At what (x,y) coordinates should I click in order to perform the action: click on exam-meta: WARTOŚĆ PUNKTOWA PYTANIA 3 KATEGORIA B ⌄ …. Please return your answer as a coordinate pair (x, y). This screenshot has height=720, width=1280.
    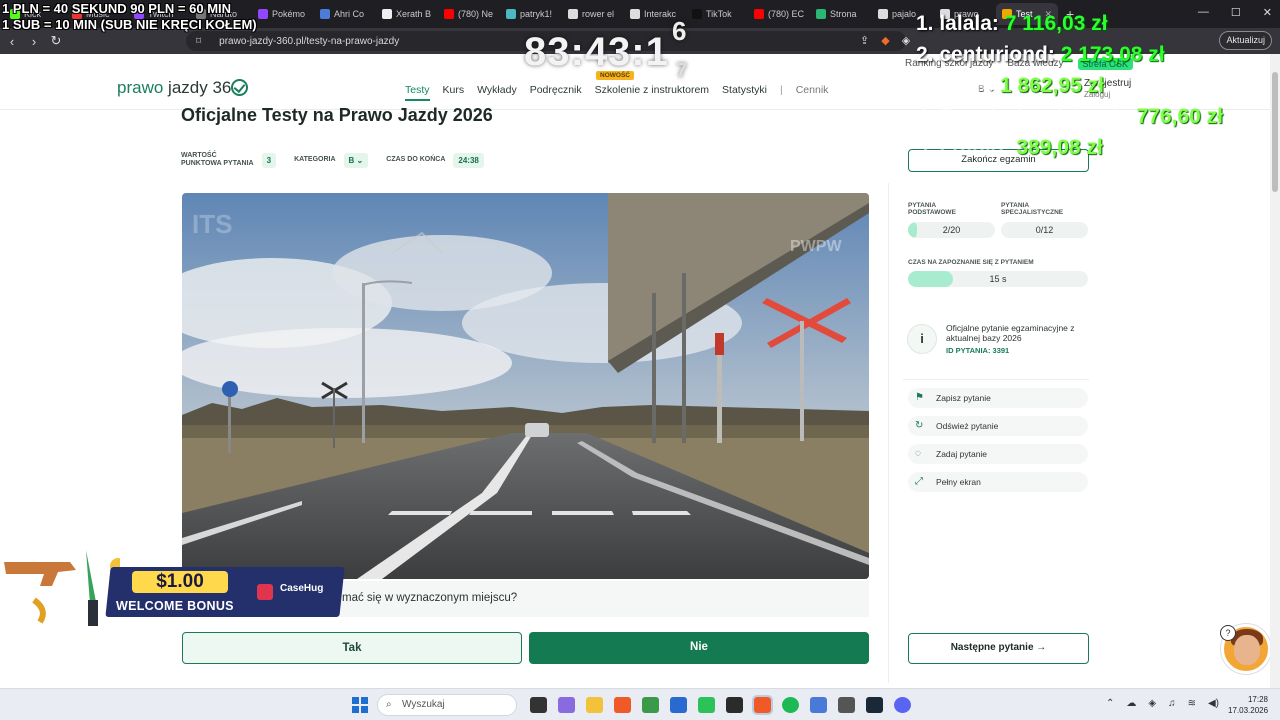
    Looking at the image, I should click on (337, 160).